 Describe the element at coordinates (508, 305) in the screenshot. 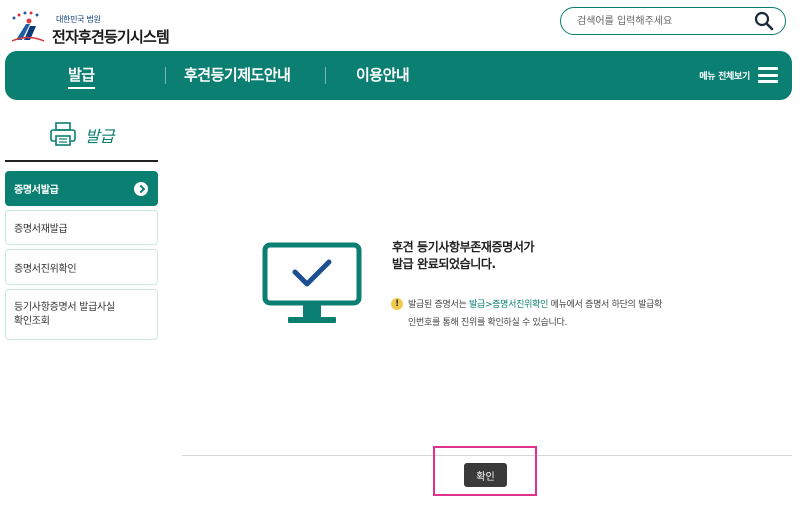

I see `notice-link: 발급>증명서진위확인` at that location.